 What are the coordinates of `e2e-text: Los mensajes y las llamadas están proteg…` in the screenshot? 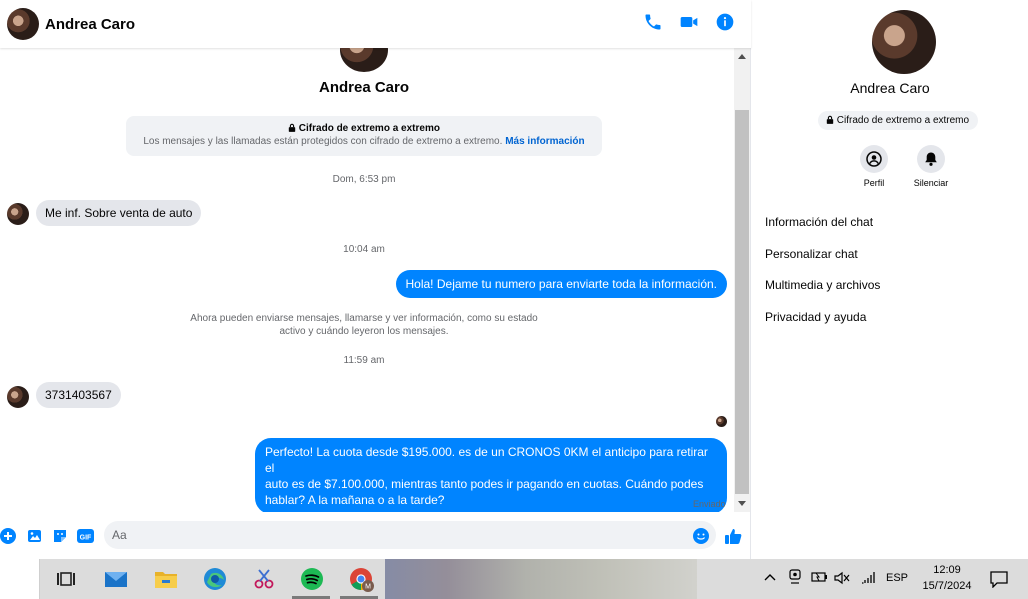 It's located at (323, 141).